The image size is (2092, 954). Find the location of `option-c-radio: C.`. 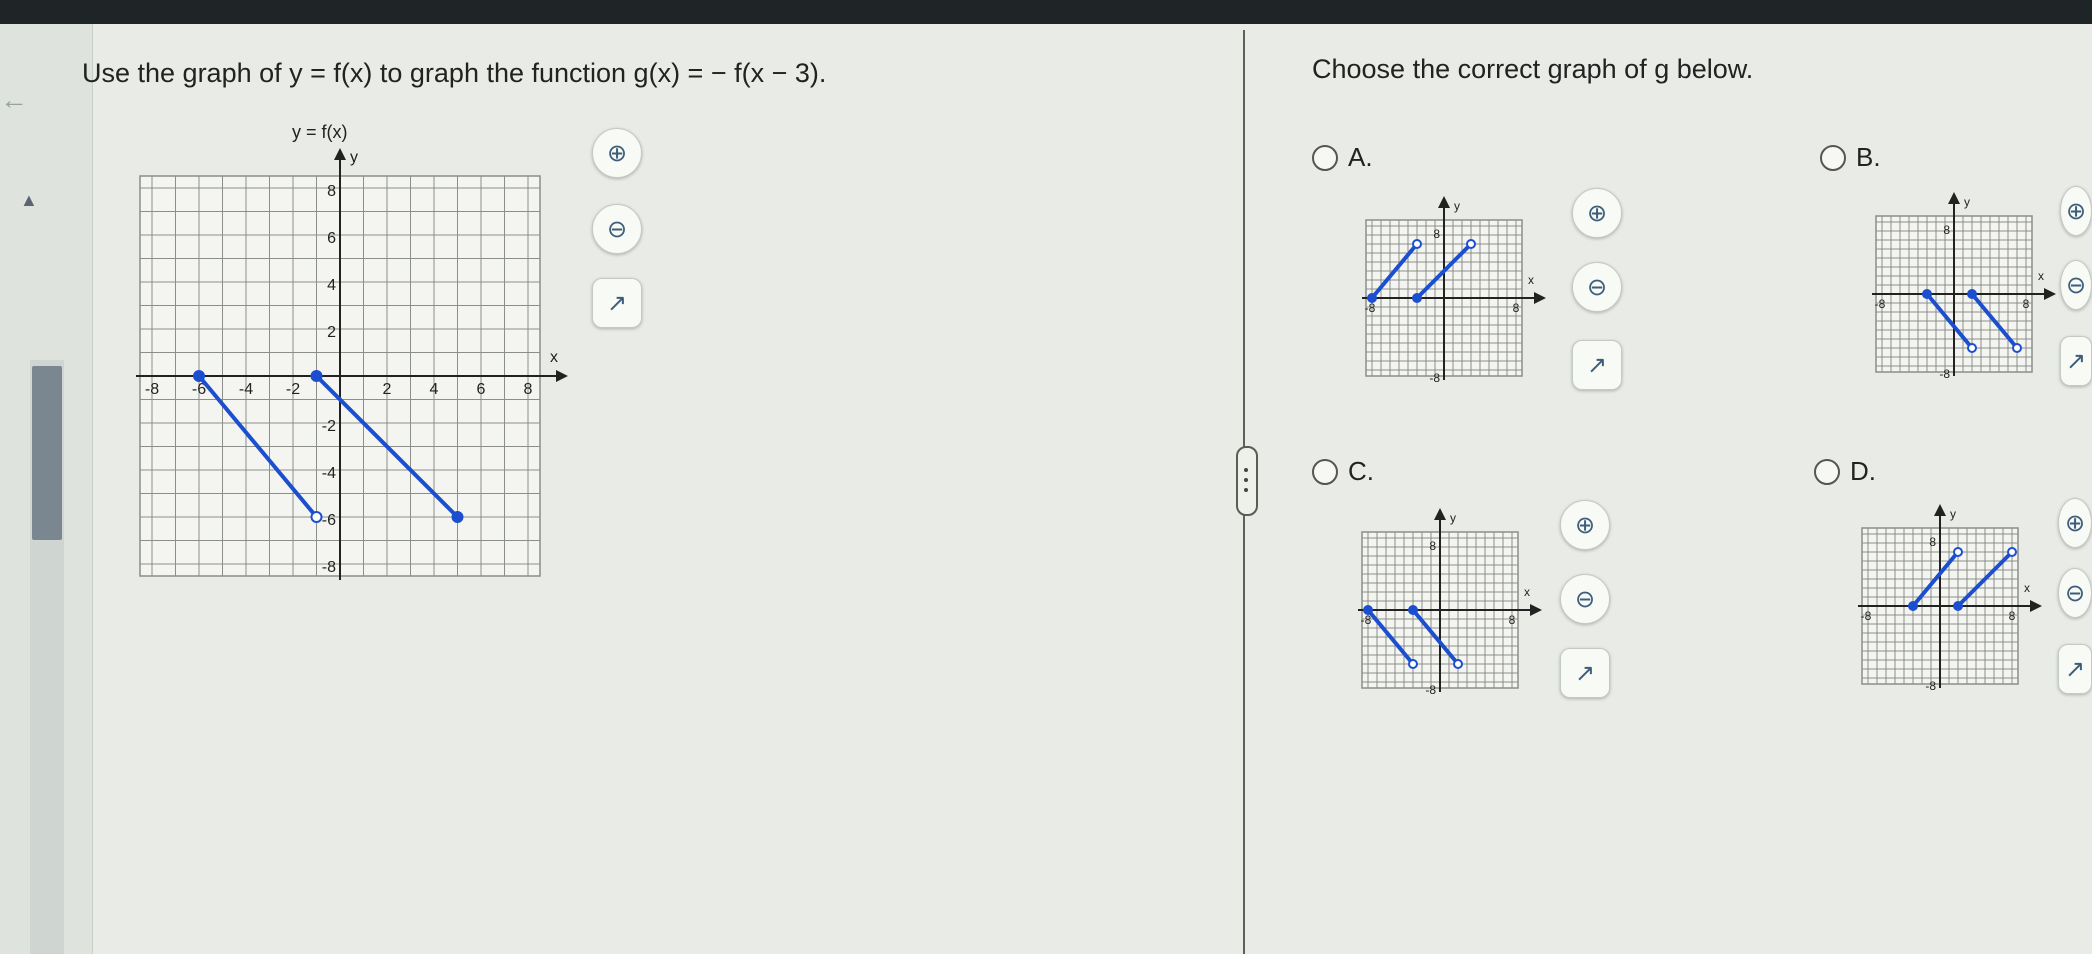

option-c-radio: C. is located at coordinates (1343, 471).